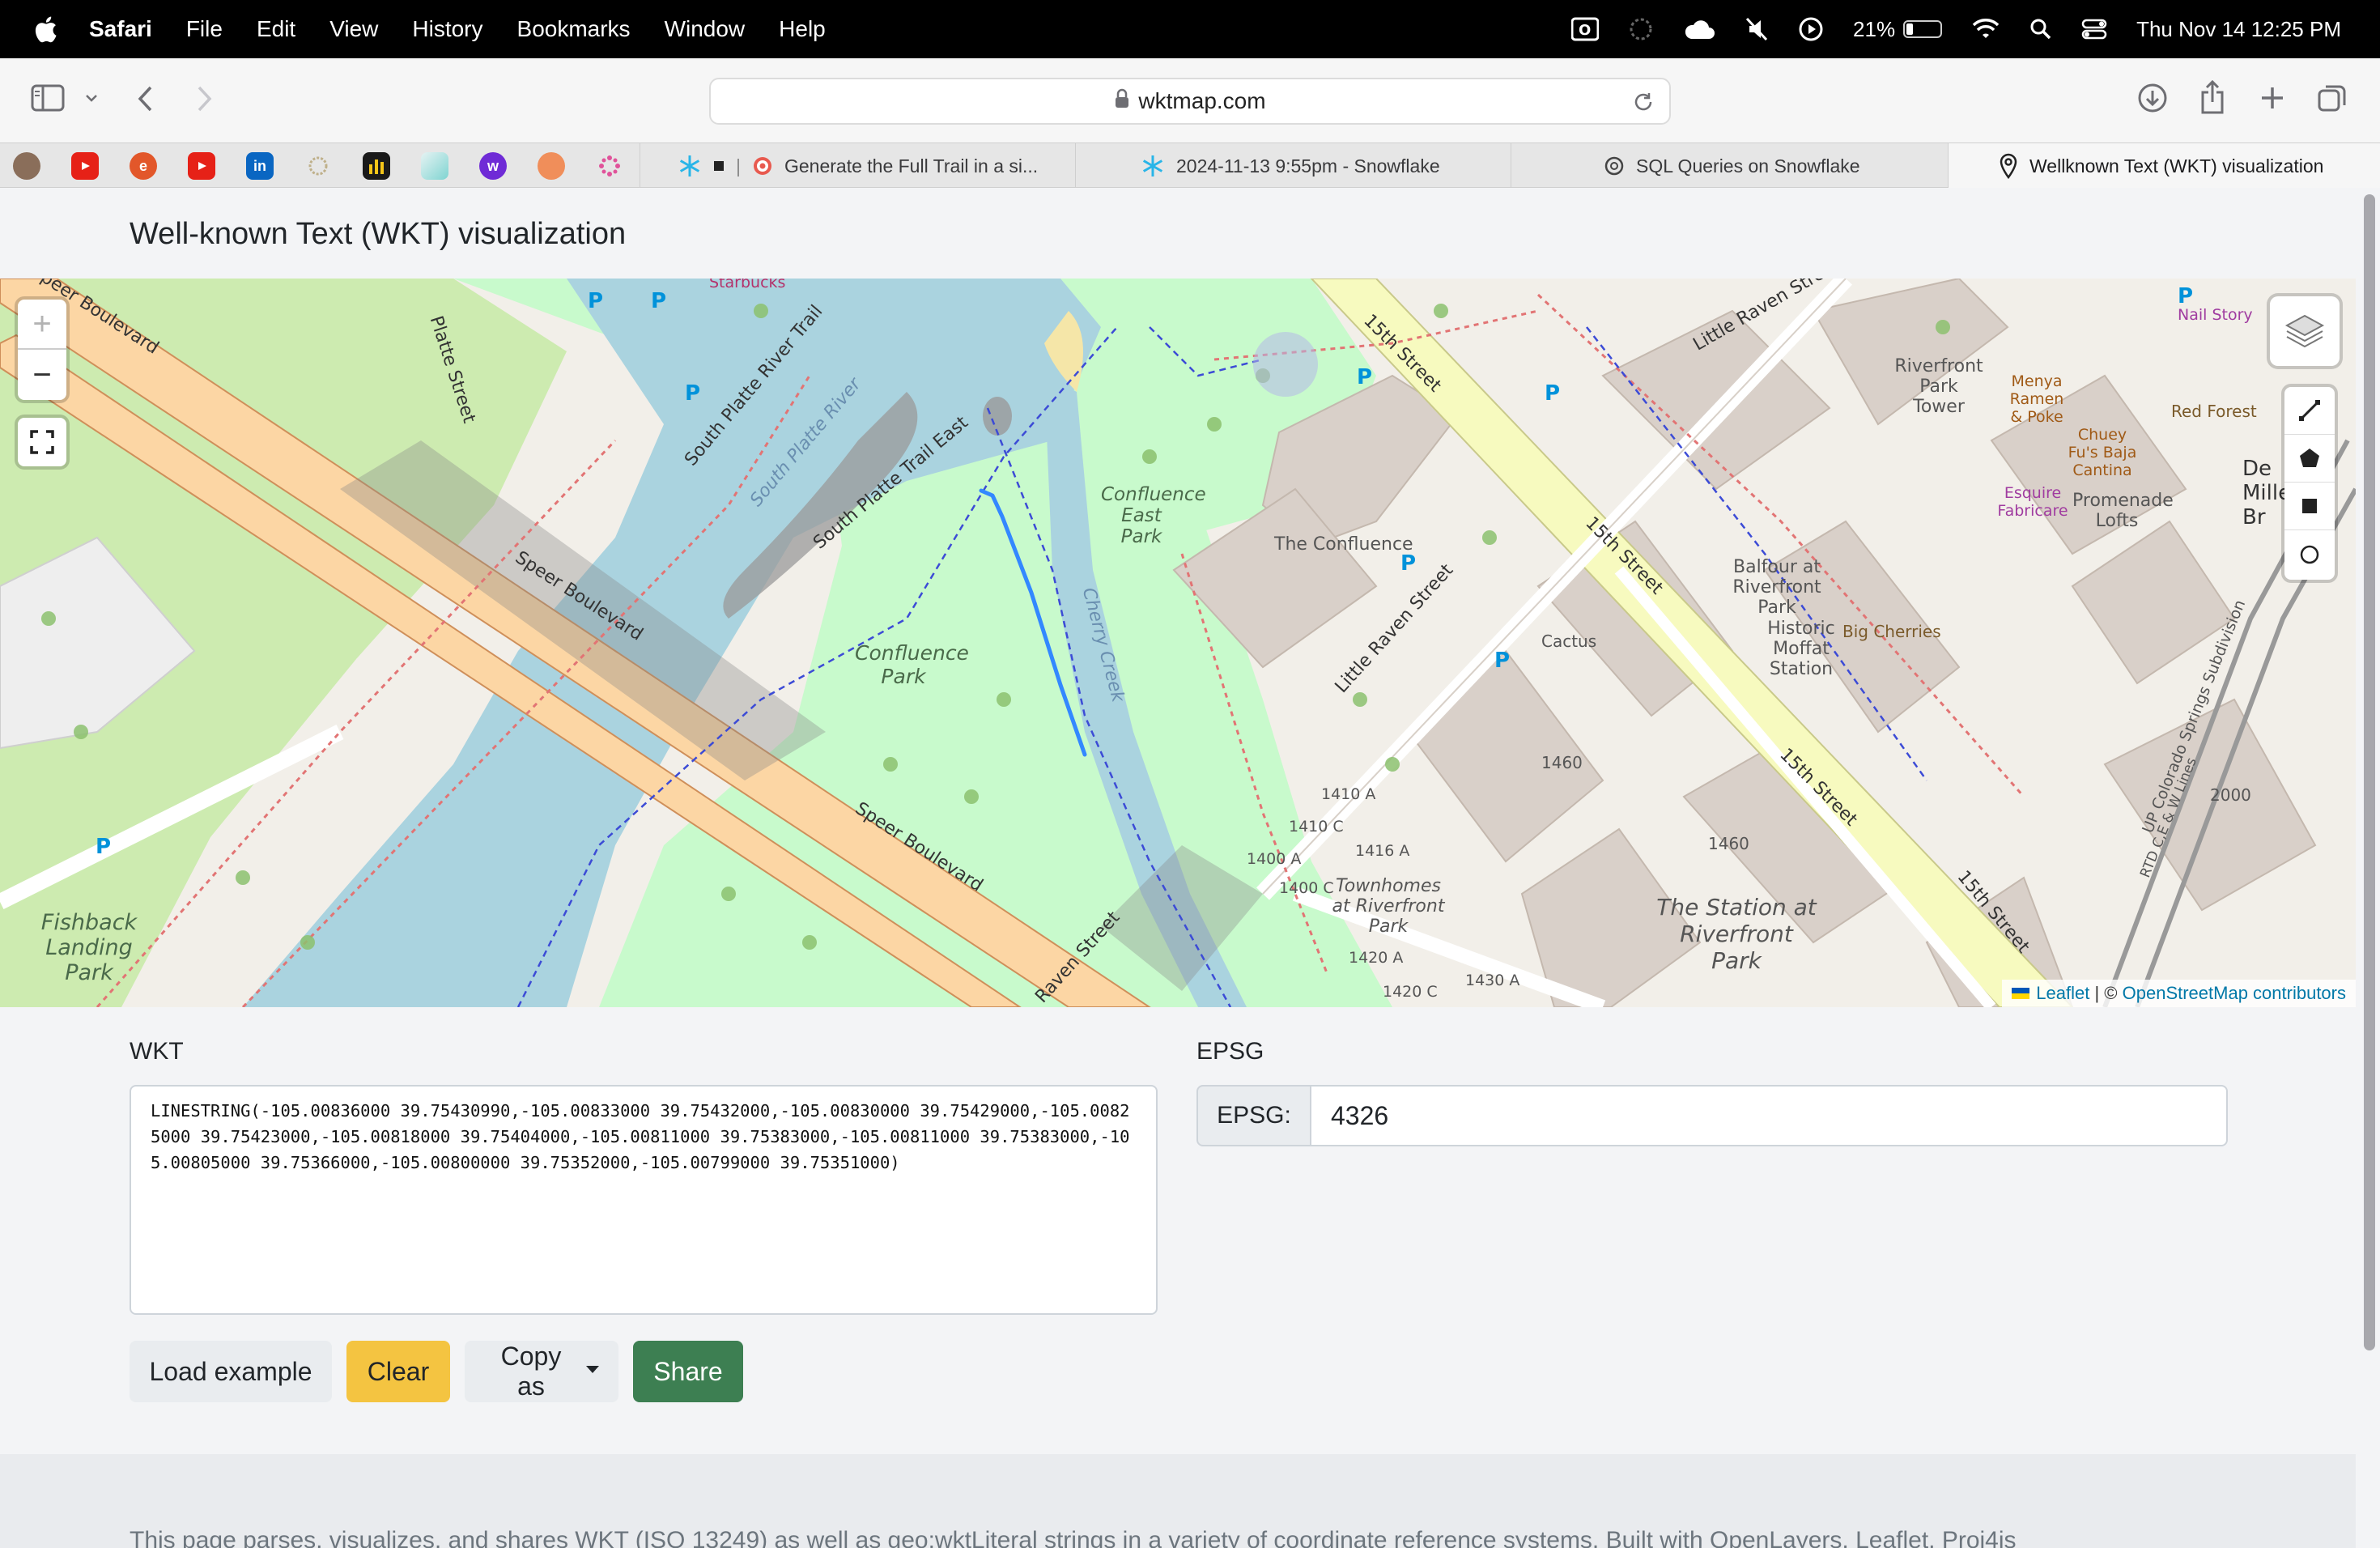 The image size is (2380, 1548). What do you see at coordinates (48, 98) in the screenshot?
I see `sidebar-toggle-icon` at bounding box center [48, 98].